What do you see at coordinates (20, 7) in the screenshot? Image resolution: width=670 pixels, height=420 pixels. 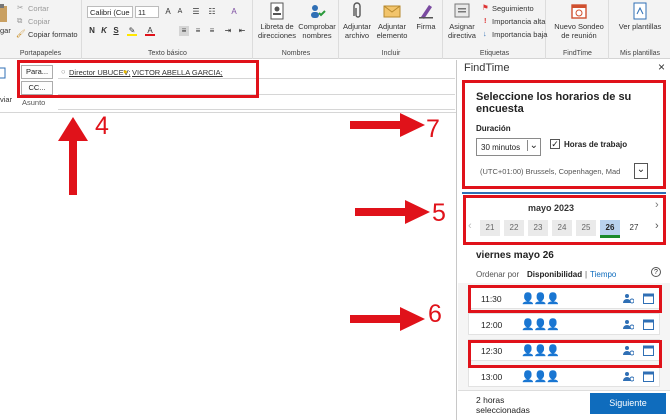 I see `cut-icon: ✂` at bounding box center [20, 7].